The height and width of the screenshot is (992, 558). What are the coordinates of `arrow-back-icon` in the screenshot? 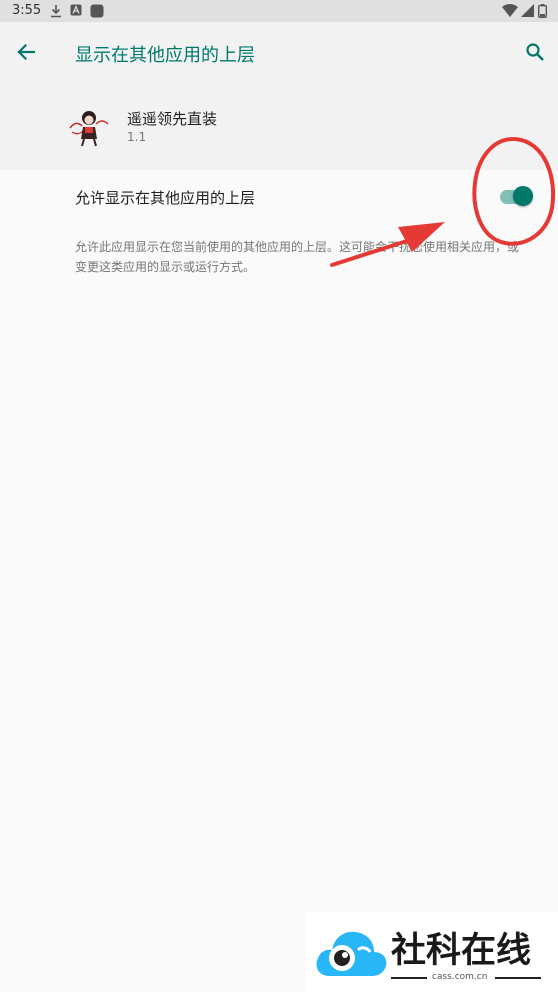 It's located at (26, 52).